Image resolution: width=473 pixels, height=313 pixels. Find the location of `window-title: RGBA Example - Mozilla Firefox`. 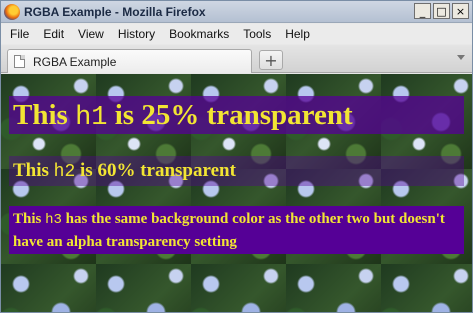

window-title: RGBA Example - Mozilla Firefox is located at coordinates (115, 11).